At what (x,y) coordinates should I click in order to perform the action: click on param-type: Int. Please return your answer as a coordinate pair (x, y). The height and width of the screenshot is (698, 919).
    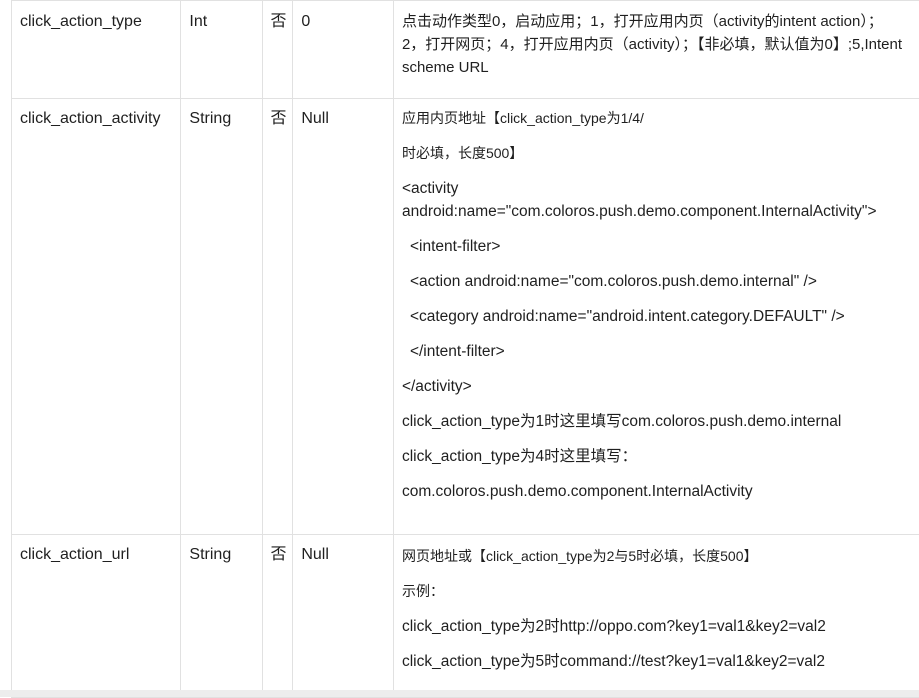
    Looking at the image, I should click on (221, 17).